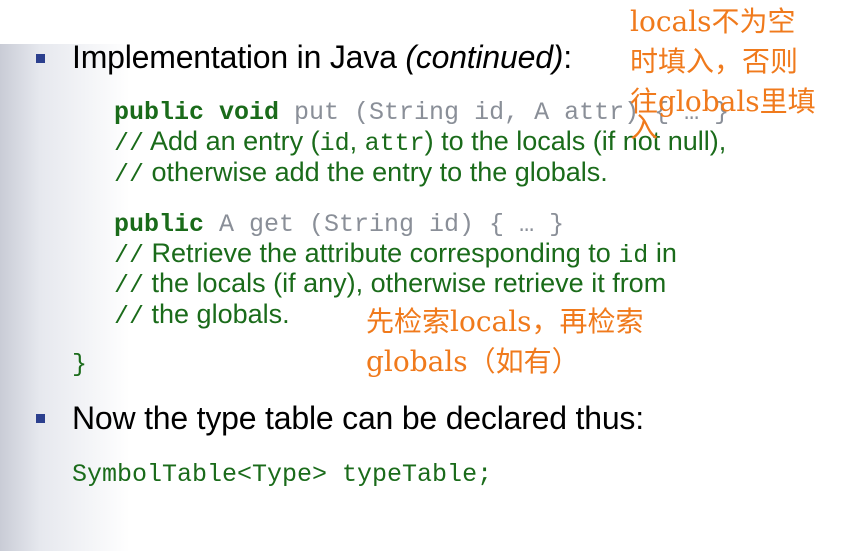  I want to click on comment-text: Retrieve the attribute corresponding to, so click(381, 253).